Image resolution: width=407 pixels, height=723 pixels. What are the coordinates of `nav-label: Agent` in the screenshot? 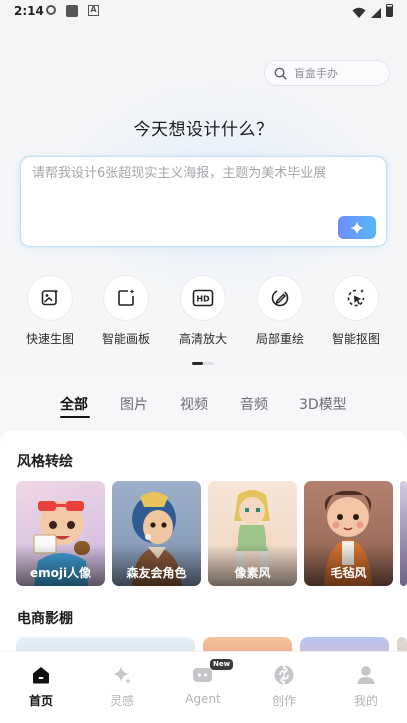 It's located at (203, 699).